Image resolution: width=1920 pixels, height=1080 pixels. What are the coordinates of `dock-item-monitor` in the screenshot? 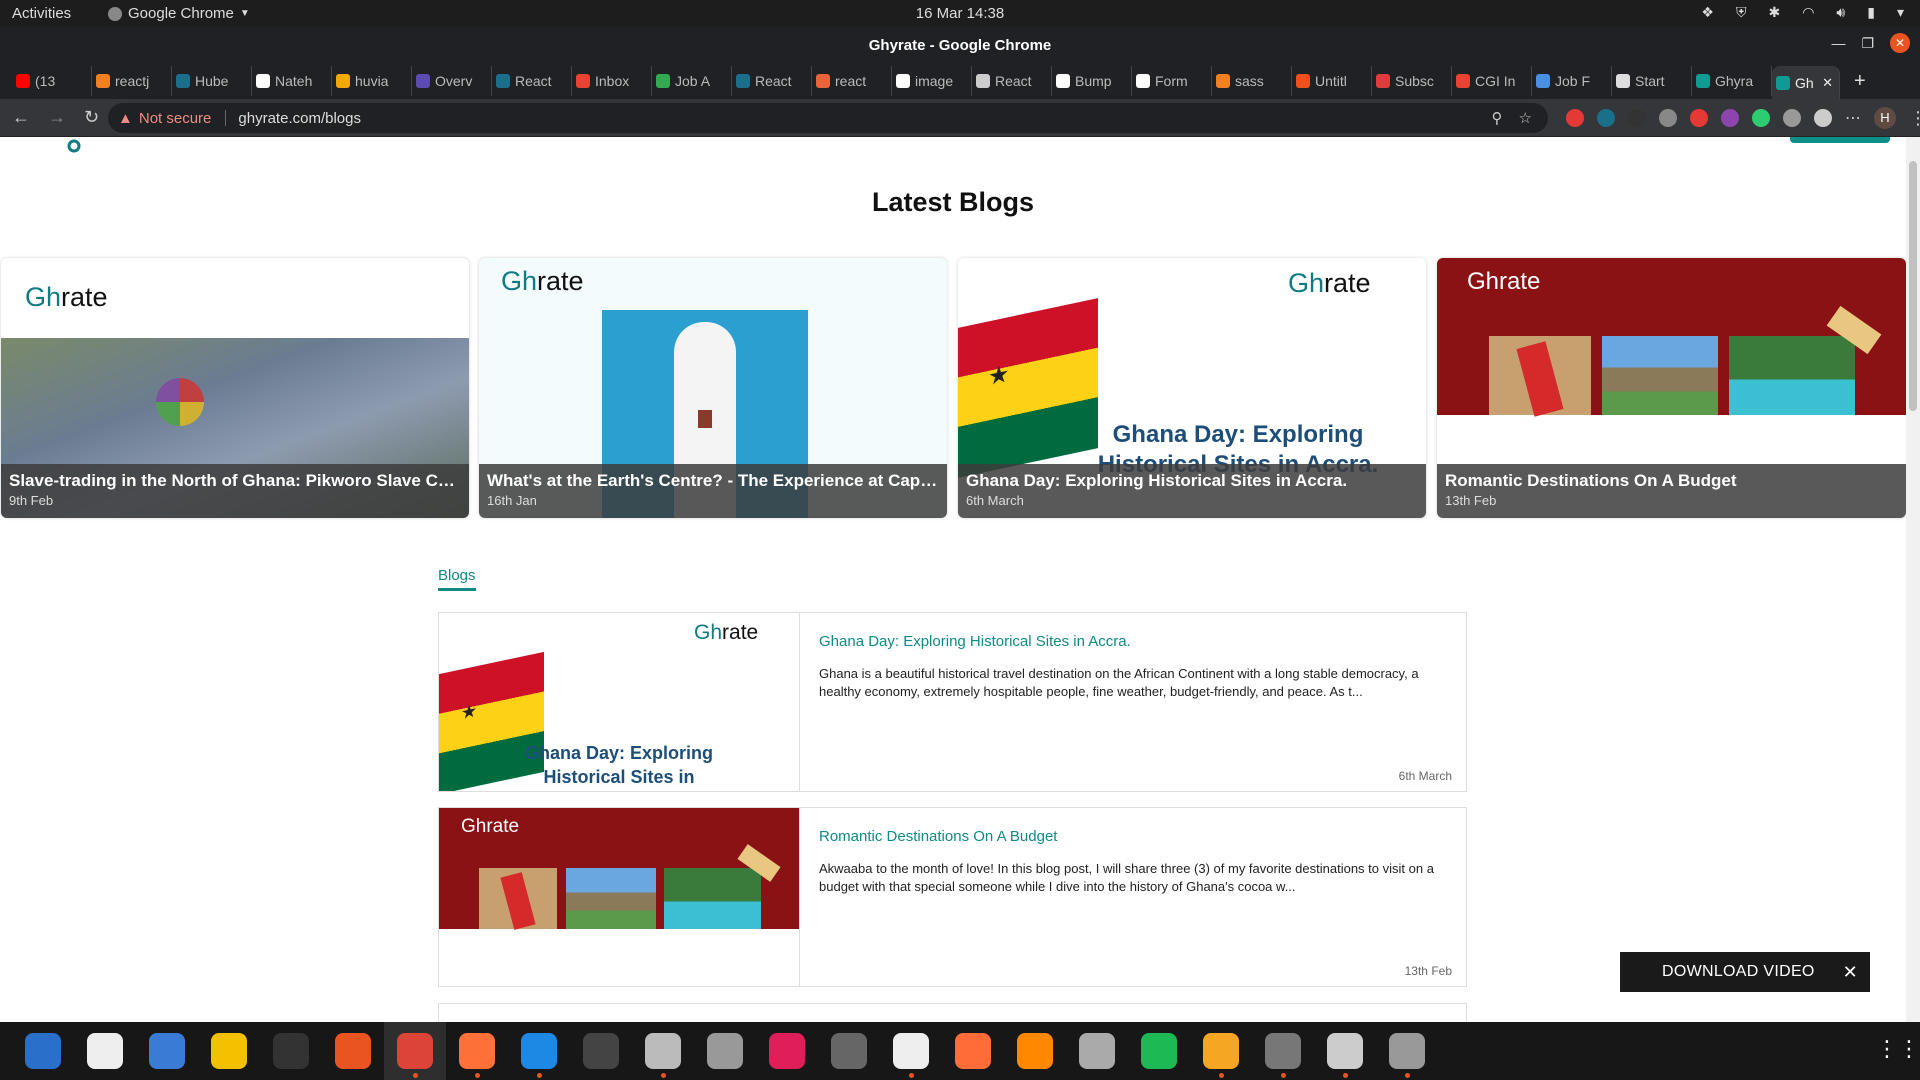 It's located at (601, 1051).